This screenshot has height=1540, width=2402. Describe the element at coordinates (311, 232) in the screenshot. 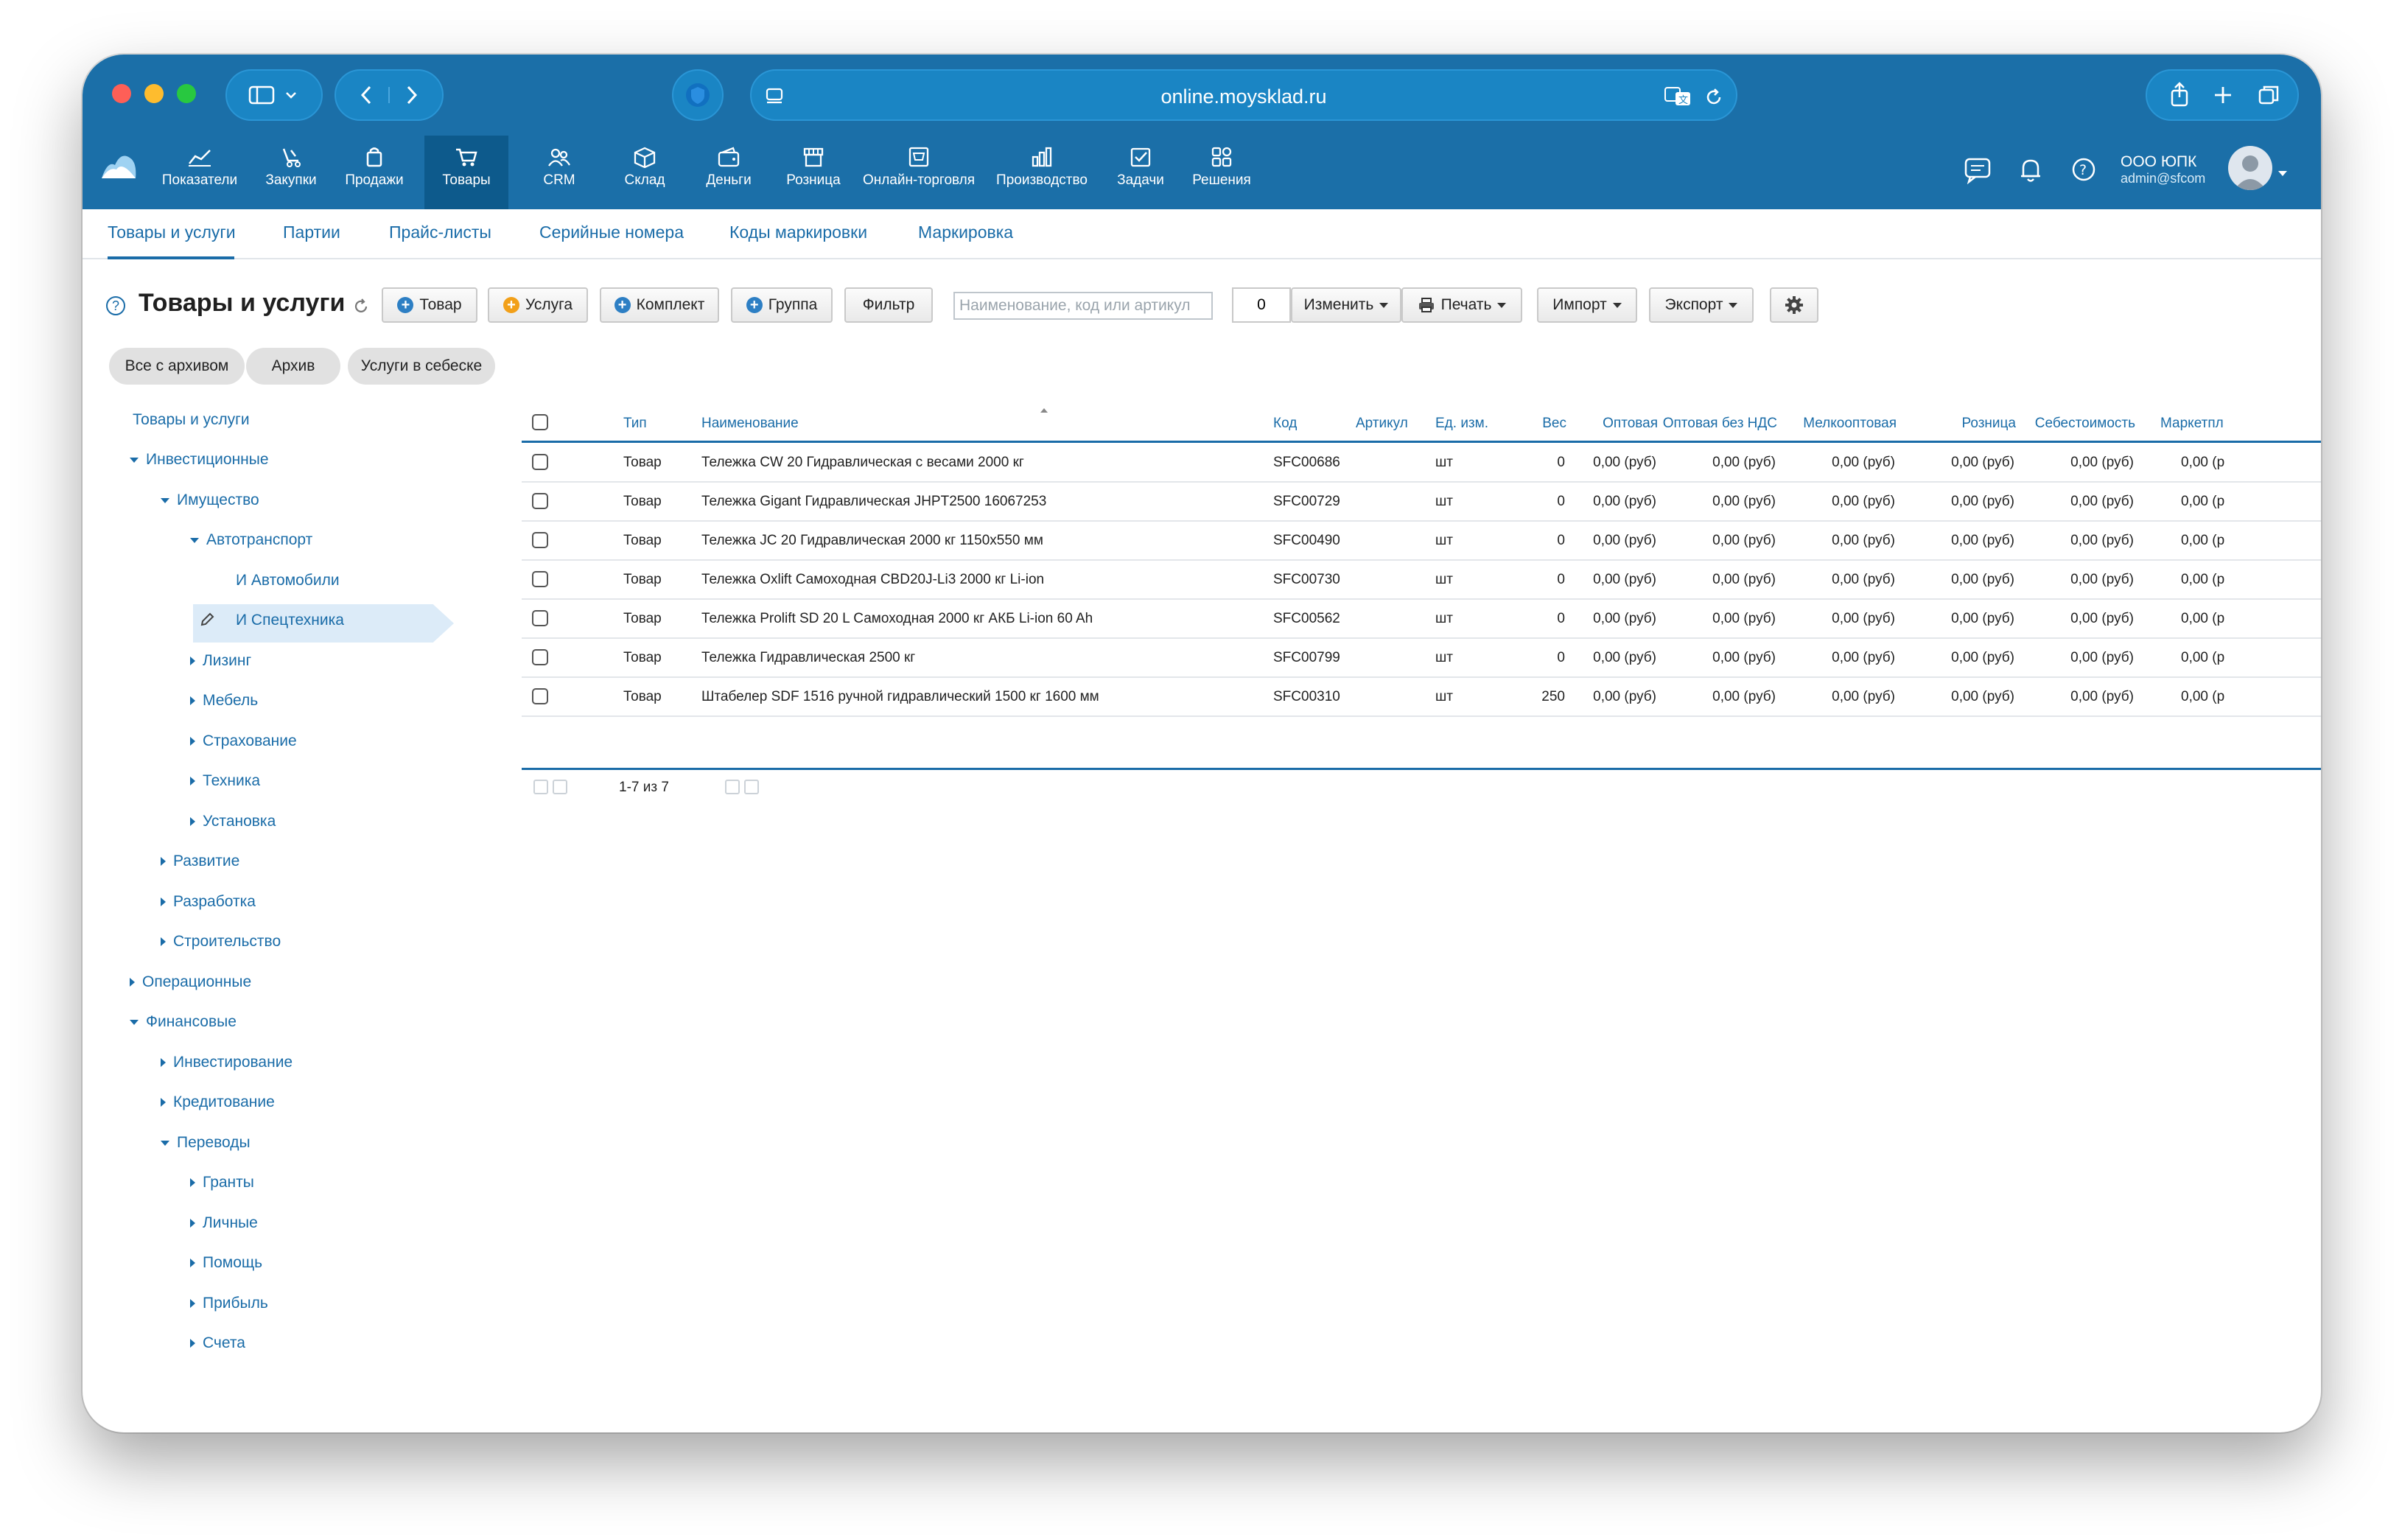

I see `tab-batches: Партии` at that location.